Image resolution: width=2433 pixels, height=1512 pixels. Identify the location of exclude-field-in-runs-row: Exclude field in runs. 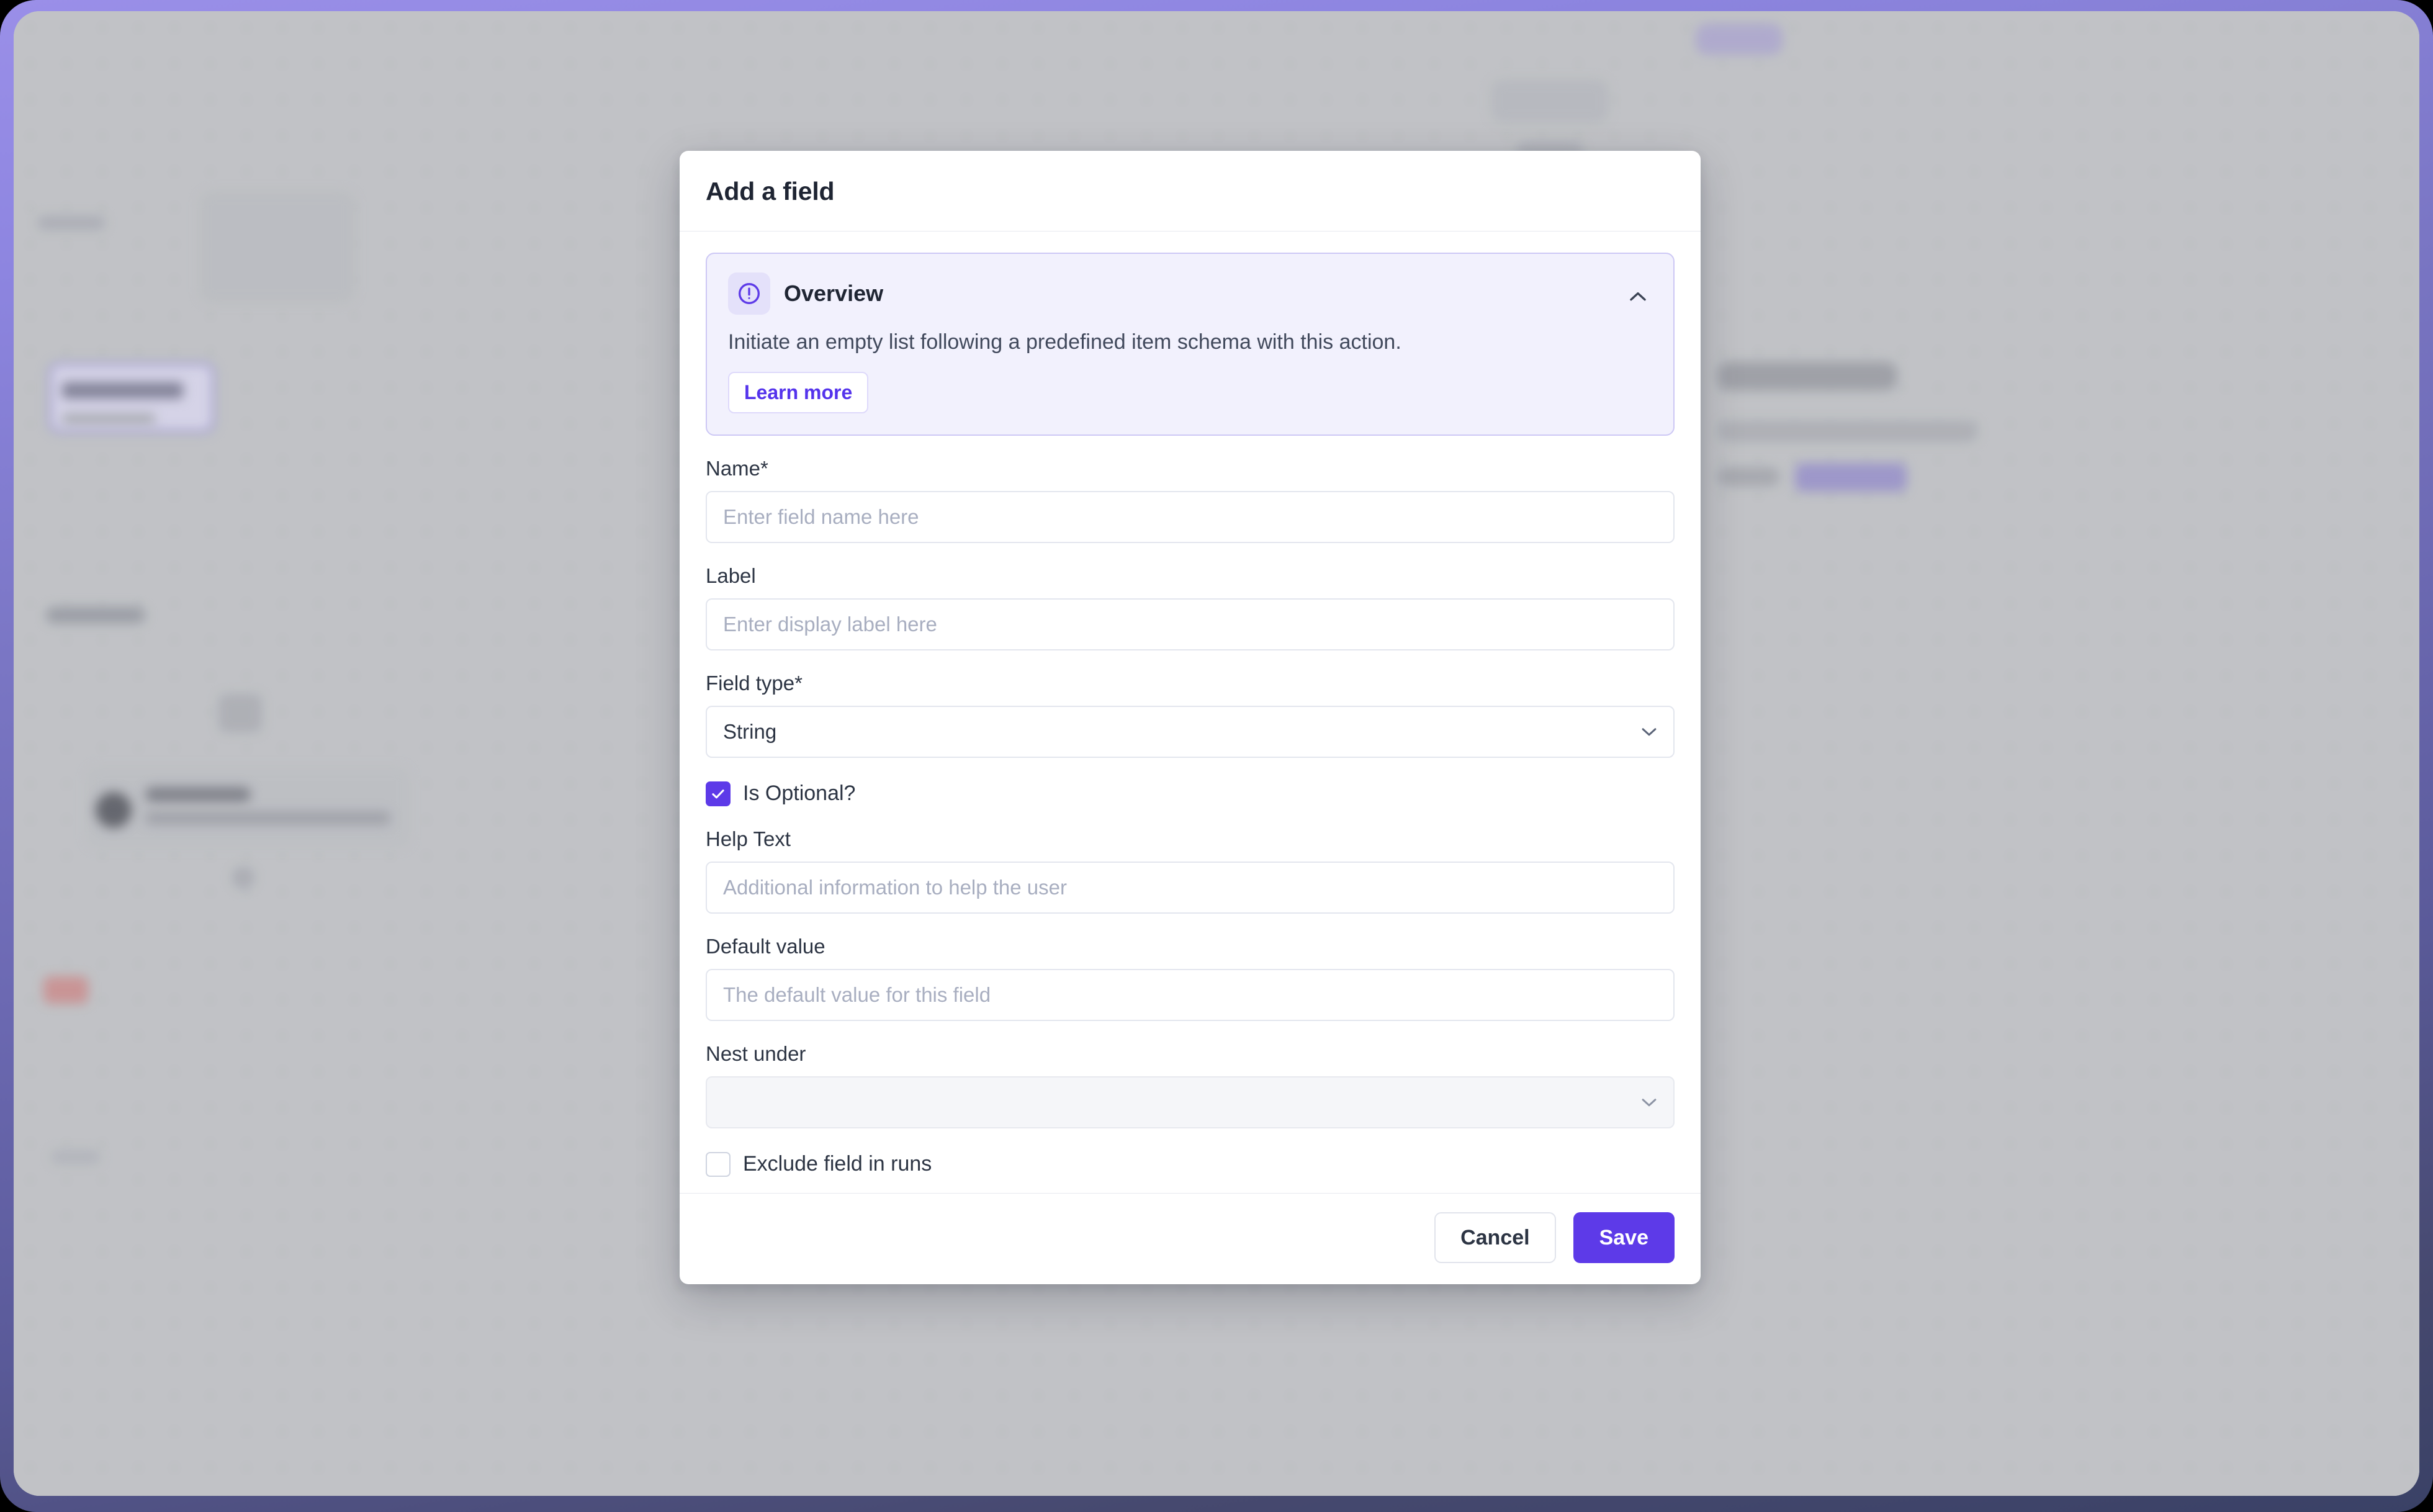
(1190, 1164).